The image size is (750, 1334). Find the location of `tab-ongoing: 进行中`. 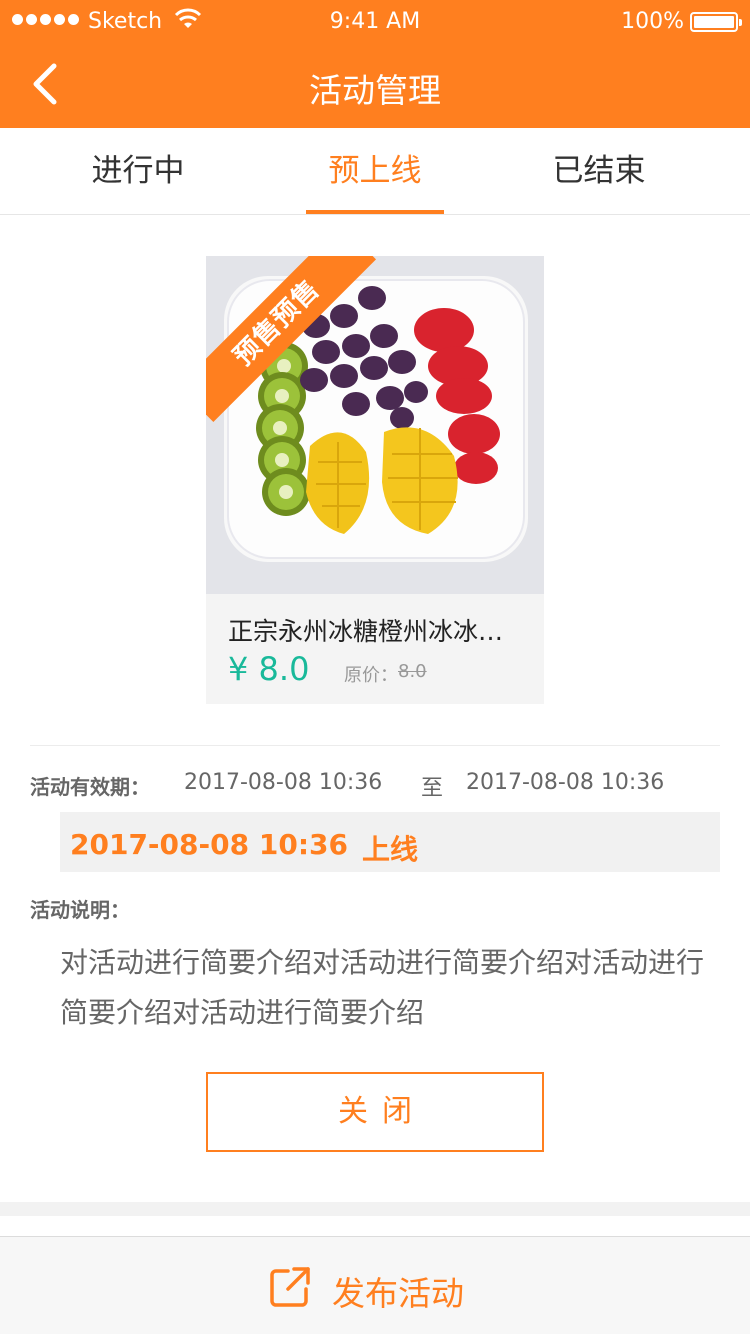

tab-ongoing: 进行中 is located at coordinates (138, 171).